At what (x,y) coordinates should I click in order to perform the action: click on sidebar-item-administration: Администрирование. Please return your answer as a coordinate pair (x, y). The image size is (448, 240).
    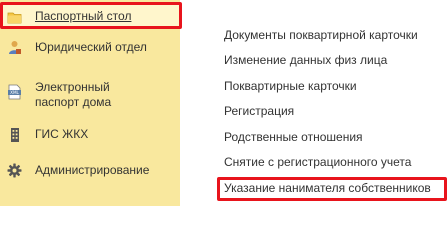
    Looking at the image, I should click on (90, 170).